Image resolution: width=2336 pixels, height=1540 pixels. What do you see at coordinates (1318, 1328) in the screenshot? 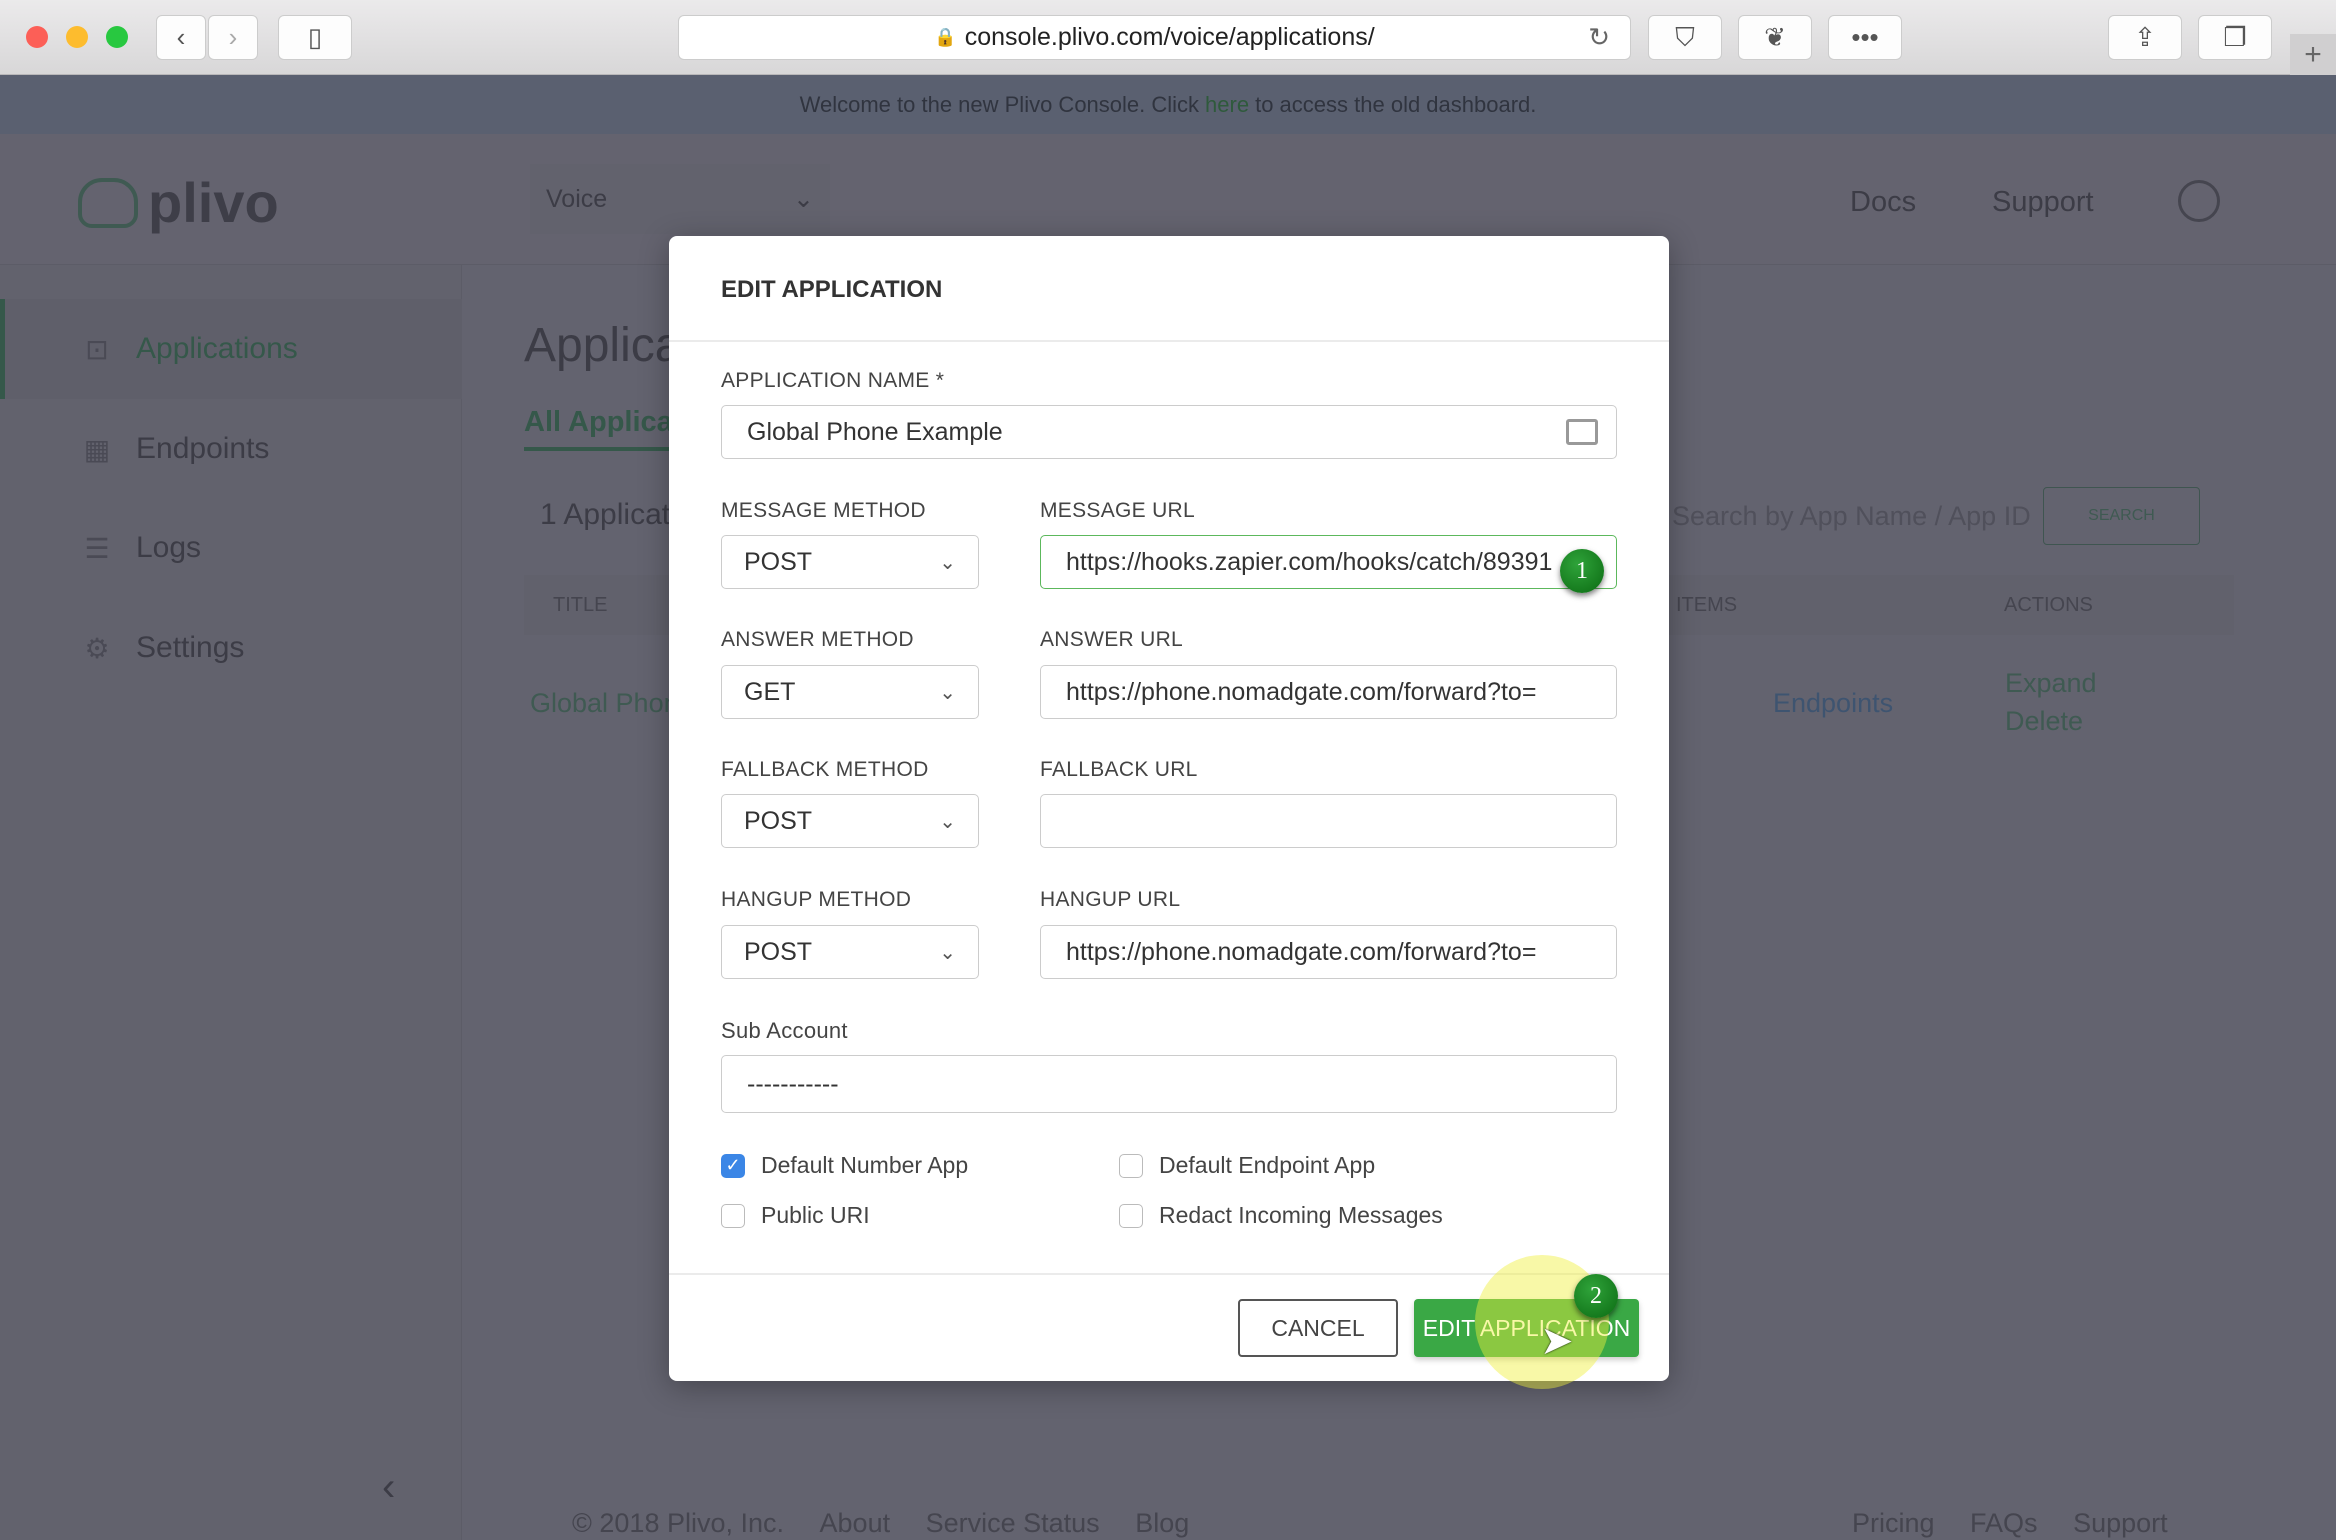
I see `cancel-button: CANCEL` at bounding box center [1318, 1328].